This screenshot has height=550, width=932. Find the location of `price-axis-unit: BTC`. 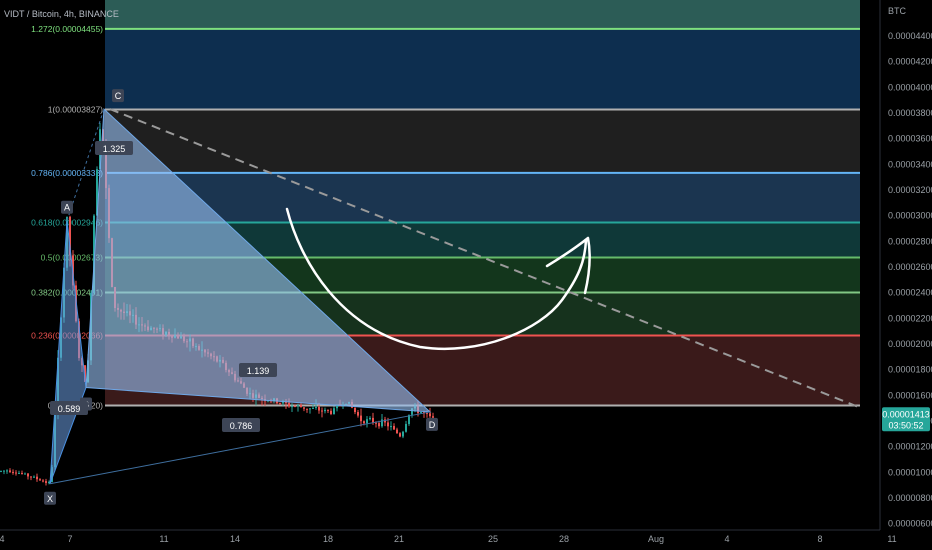

price-axis-unit: BTC is located at coordinates (897, 11).